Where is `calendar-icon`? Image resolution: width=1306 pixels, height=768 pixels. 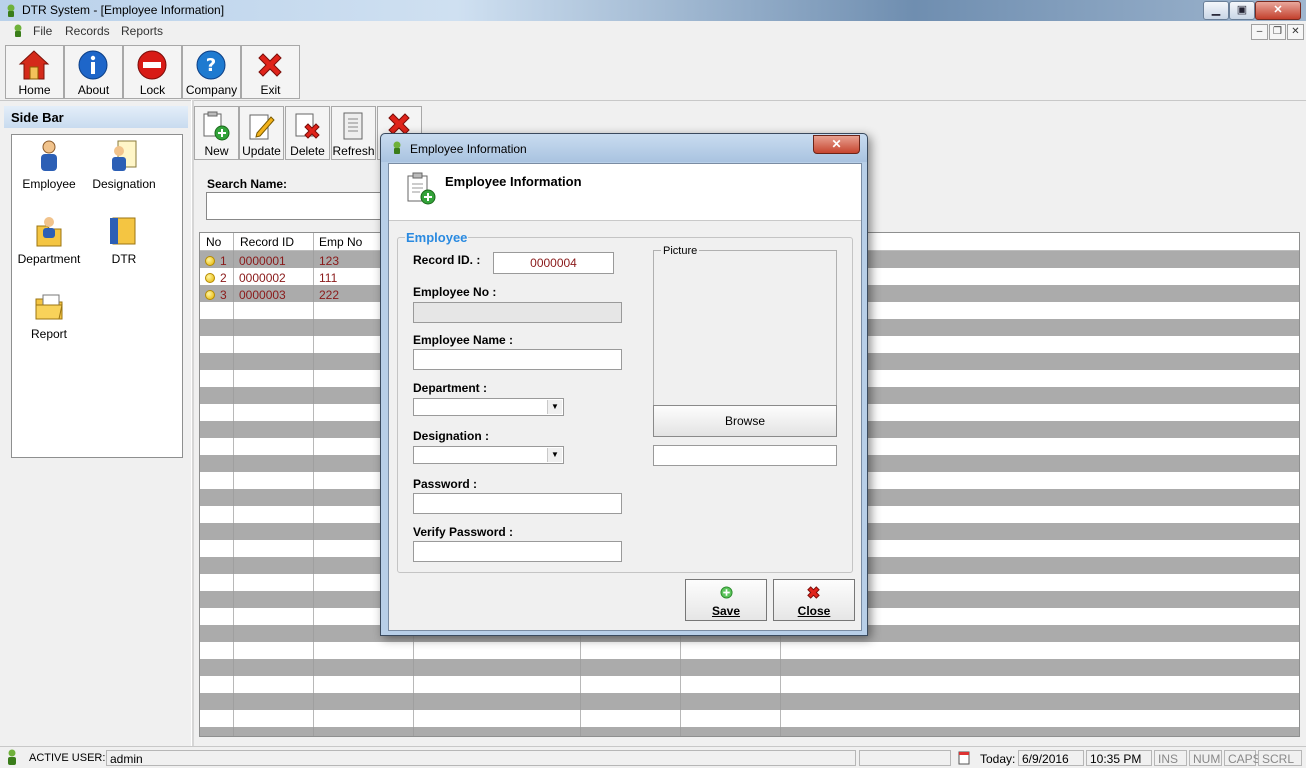
calendar-icon is located at coordinates (964, 758).